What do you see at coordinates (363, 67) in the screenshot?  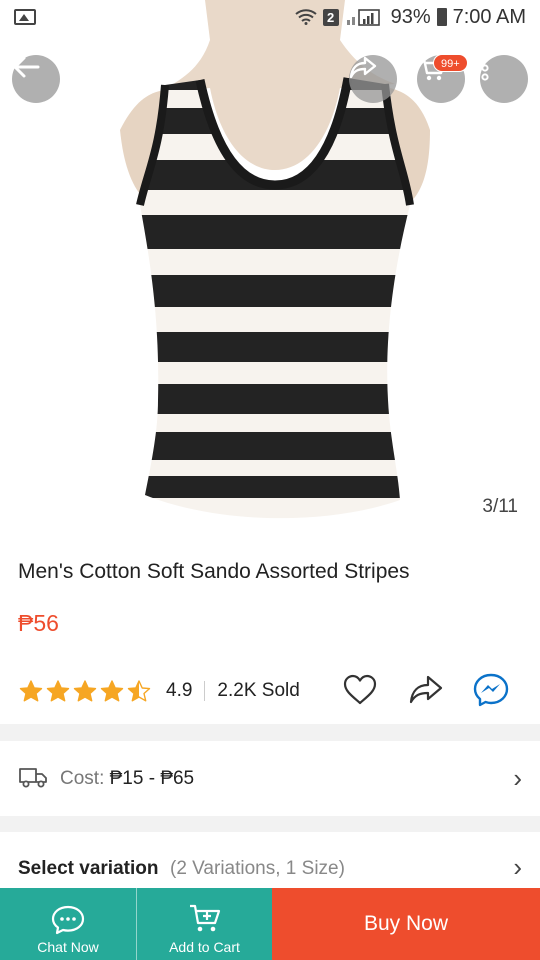 I see `share-icon` at bounding box center [363, 67].